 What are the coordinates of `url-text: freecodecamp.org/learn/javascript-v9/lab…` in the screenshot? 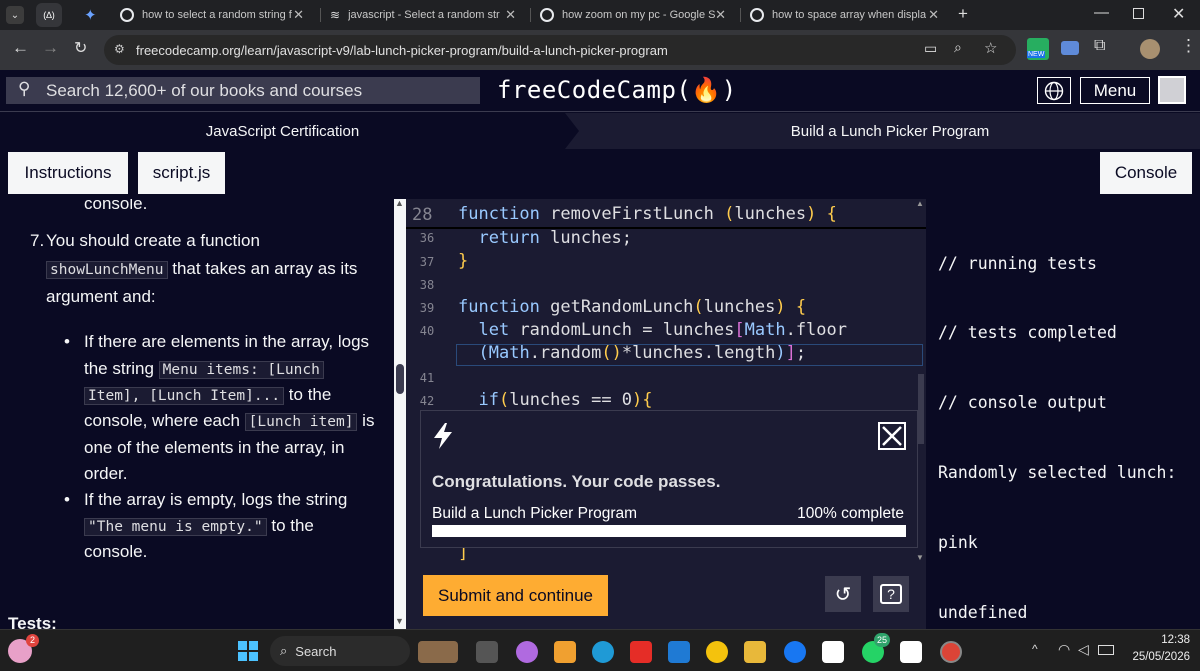 It's located at (402, 50).